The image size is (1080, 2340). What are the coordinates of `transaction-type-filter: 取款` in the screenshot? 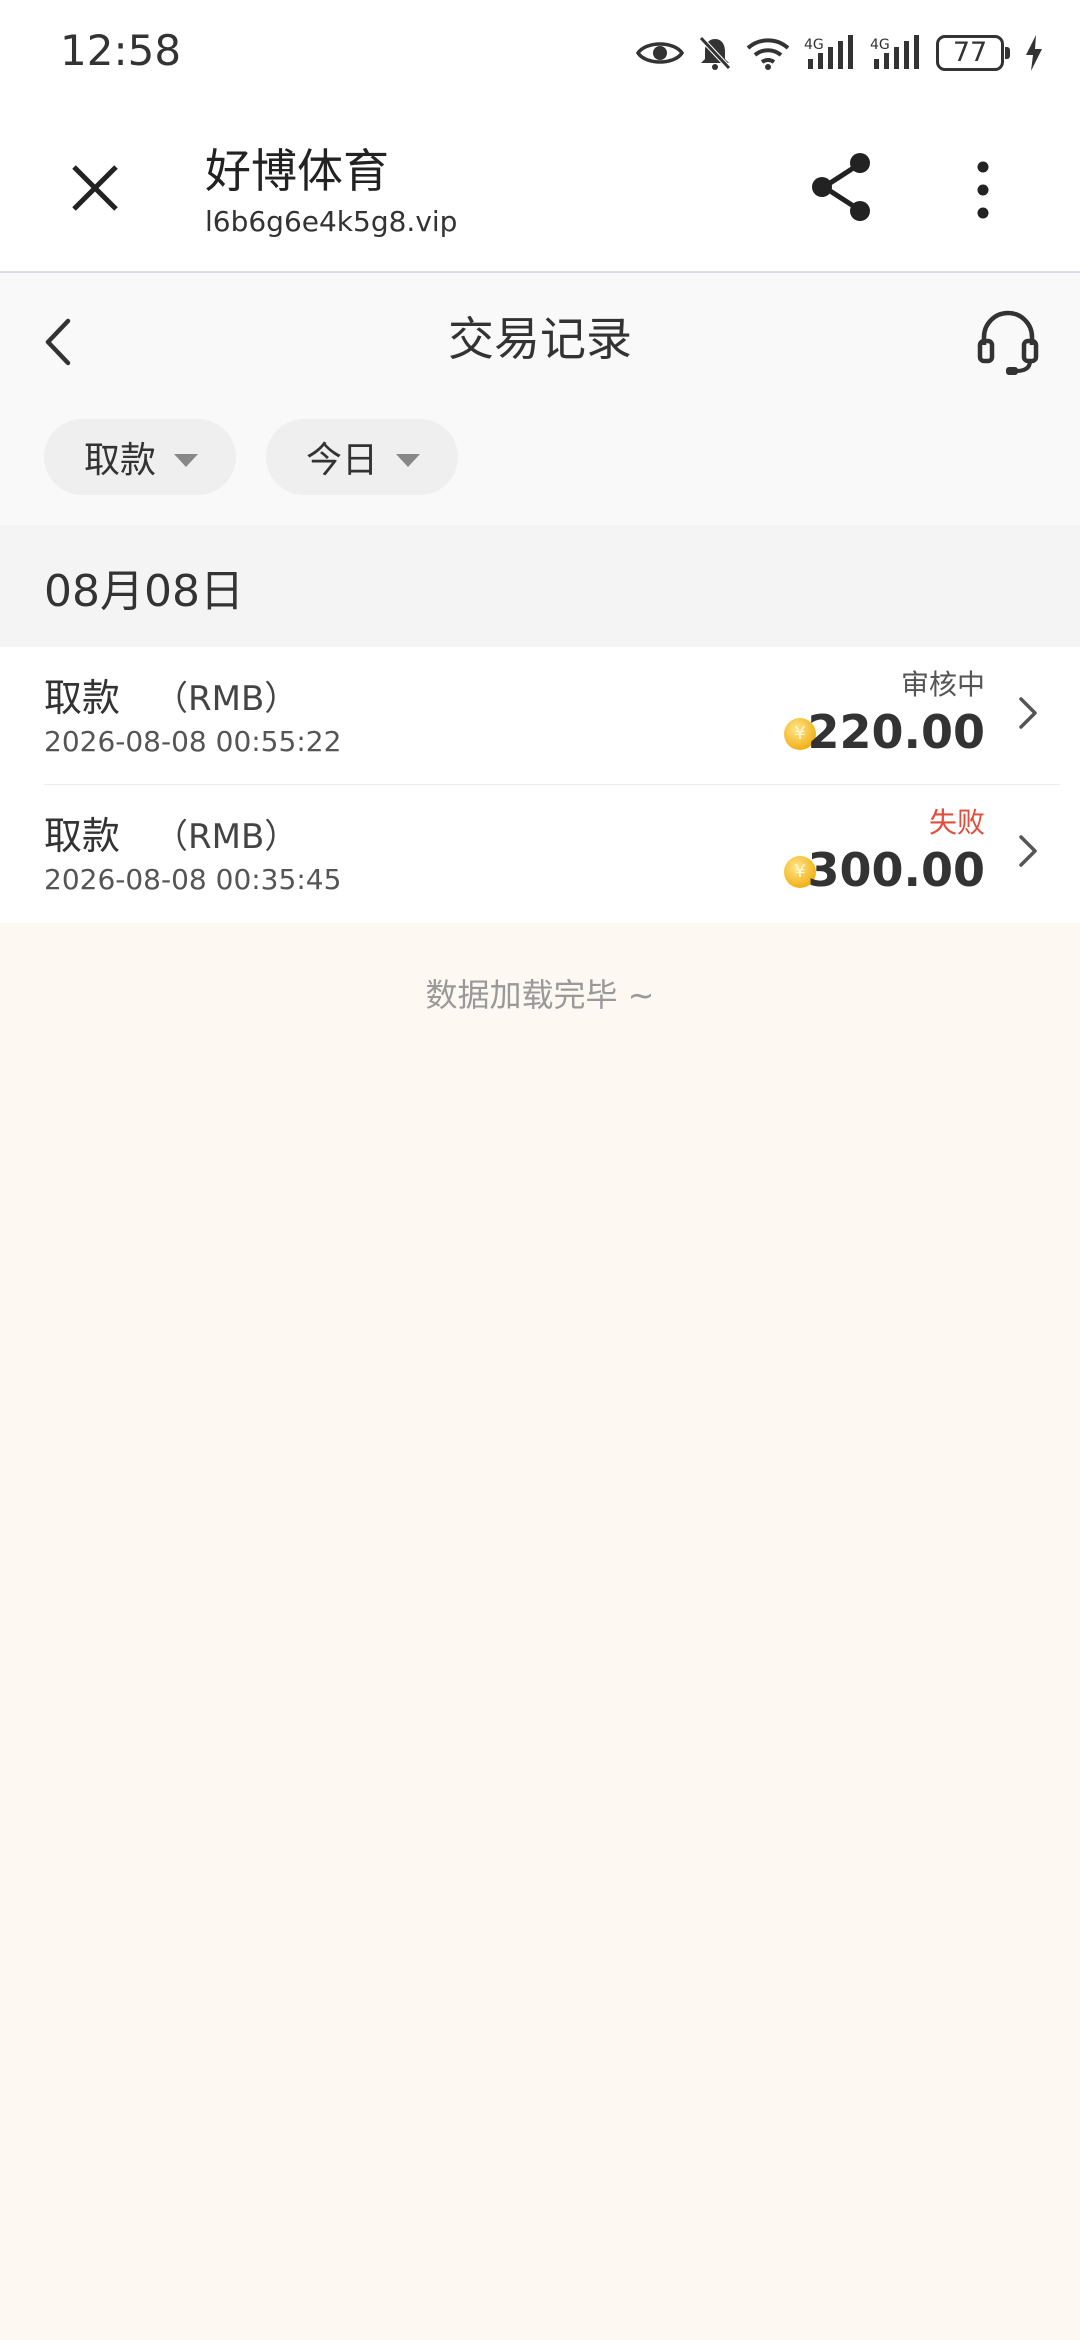 It's located at (140, 457).